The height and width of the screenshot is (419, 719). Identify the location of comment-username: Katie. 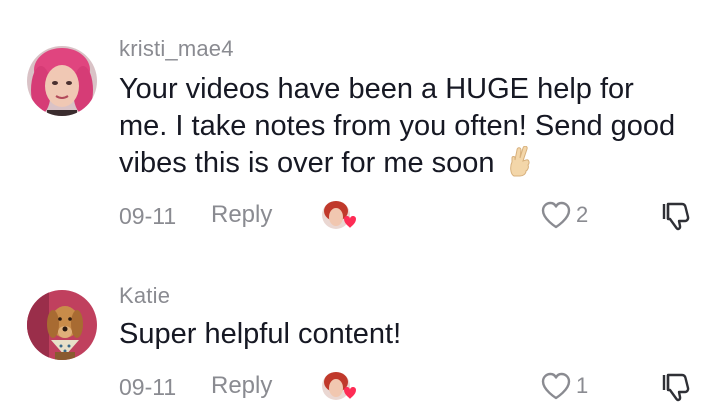
(144, 296).